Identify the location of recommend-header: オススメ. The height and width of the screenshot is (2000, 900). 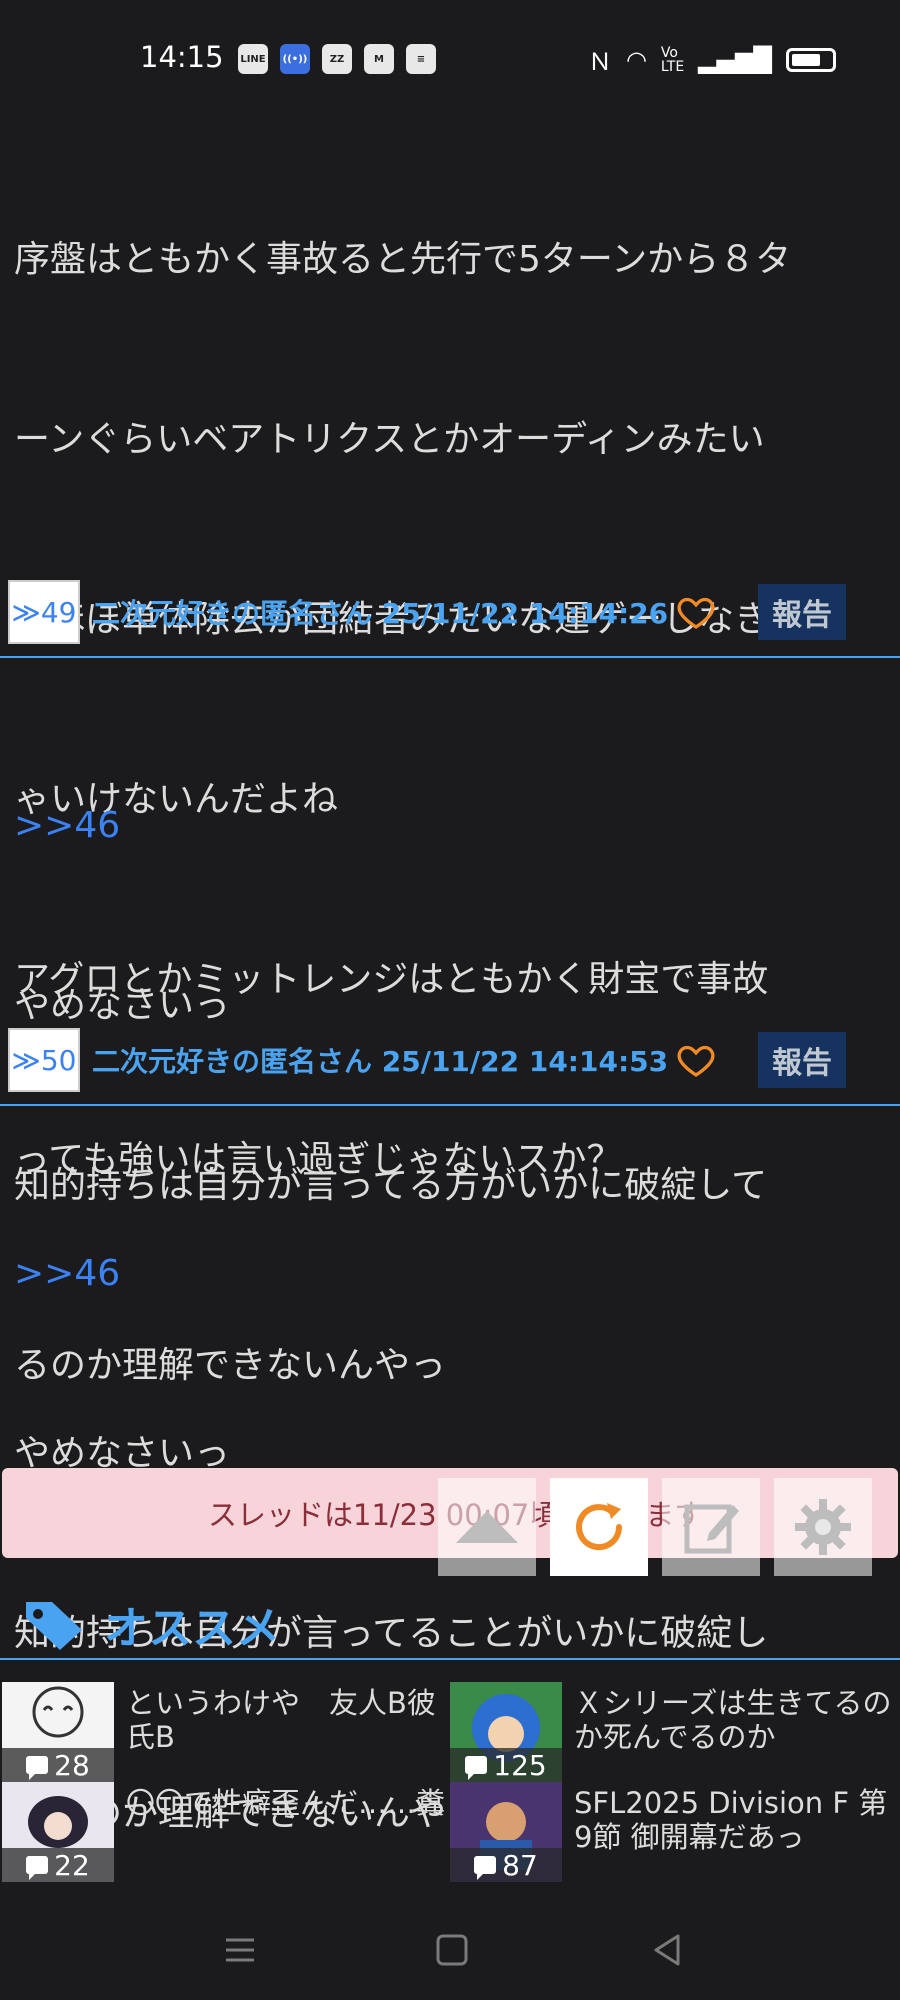
(151, 1624).